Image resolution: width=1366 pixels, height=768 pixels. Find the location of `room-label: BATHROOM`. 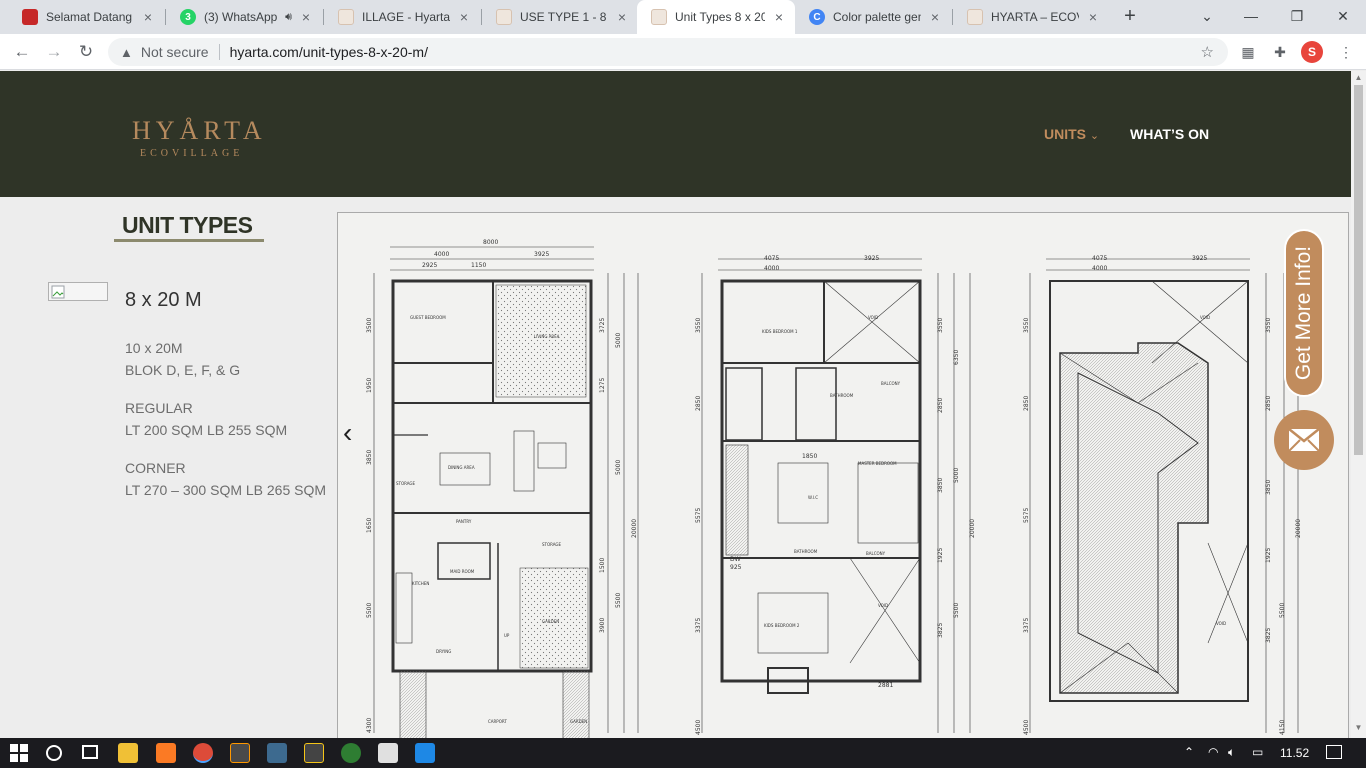

room-label: BATHROOM is located at coordinates (806, 551).